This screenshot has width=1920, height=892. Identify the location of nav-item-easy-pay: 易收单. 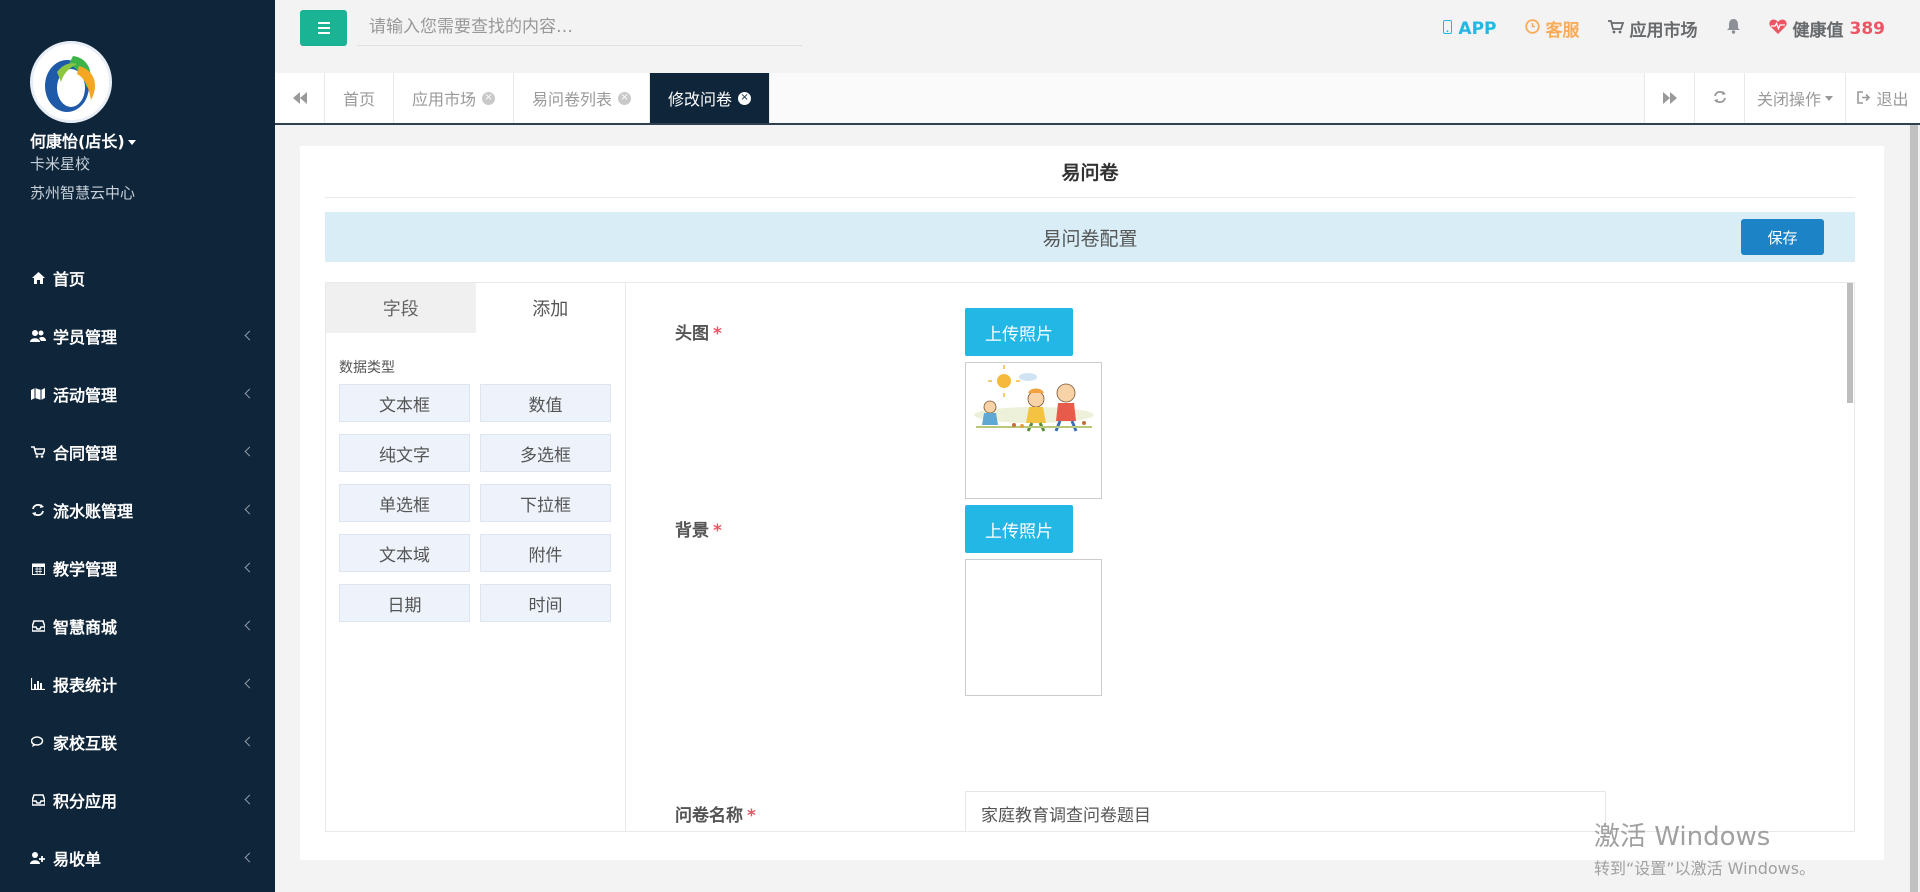
(137, 858).